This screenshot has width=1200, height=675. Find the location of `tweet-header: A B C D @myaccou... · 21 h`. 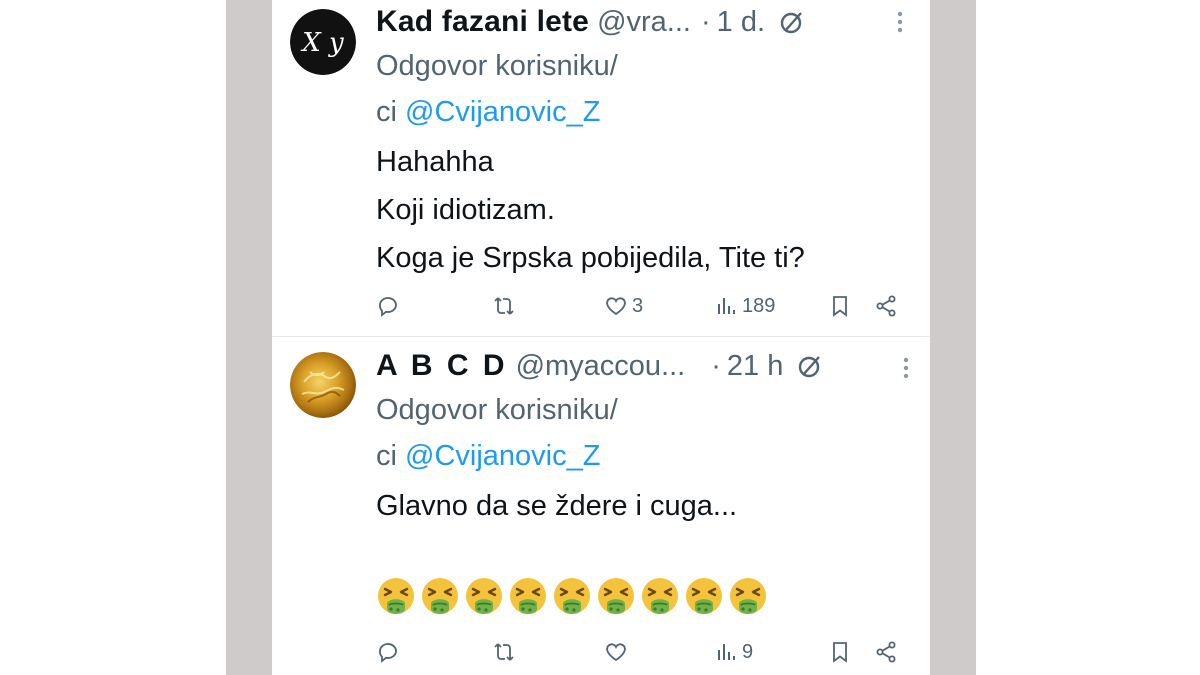

tweet-header: A B C D @myaccou... · 21 h is located at coordinates (646, 366).